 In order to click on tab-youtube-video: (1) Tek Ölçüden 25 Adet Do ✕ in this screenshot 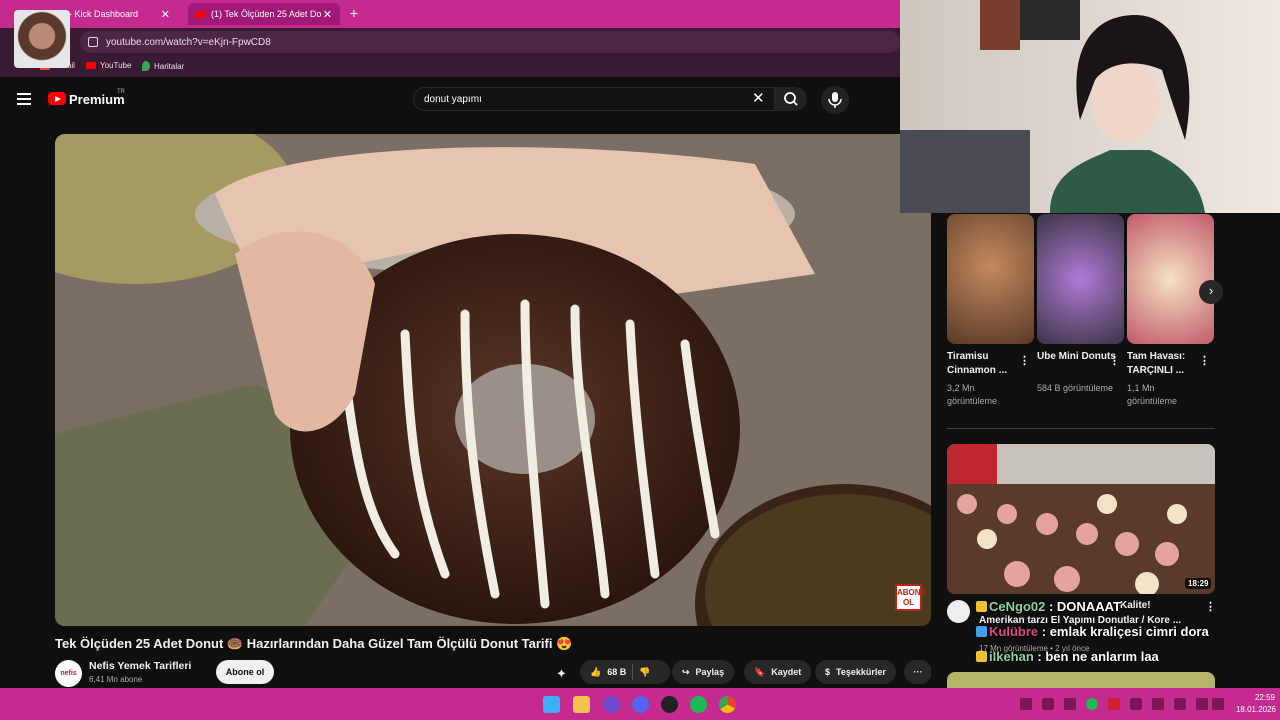, I will do `click(264, 14)`.